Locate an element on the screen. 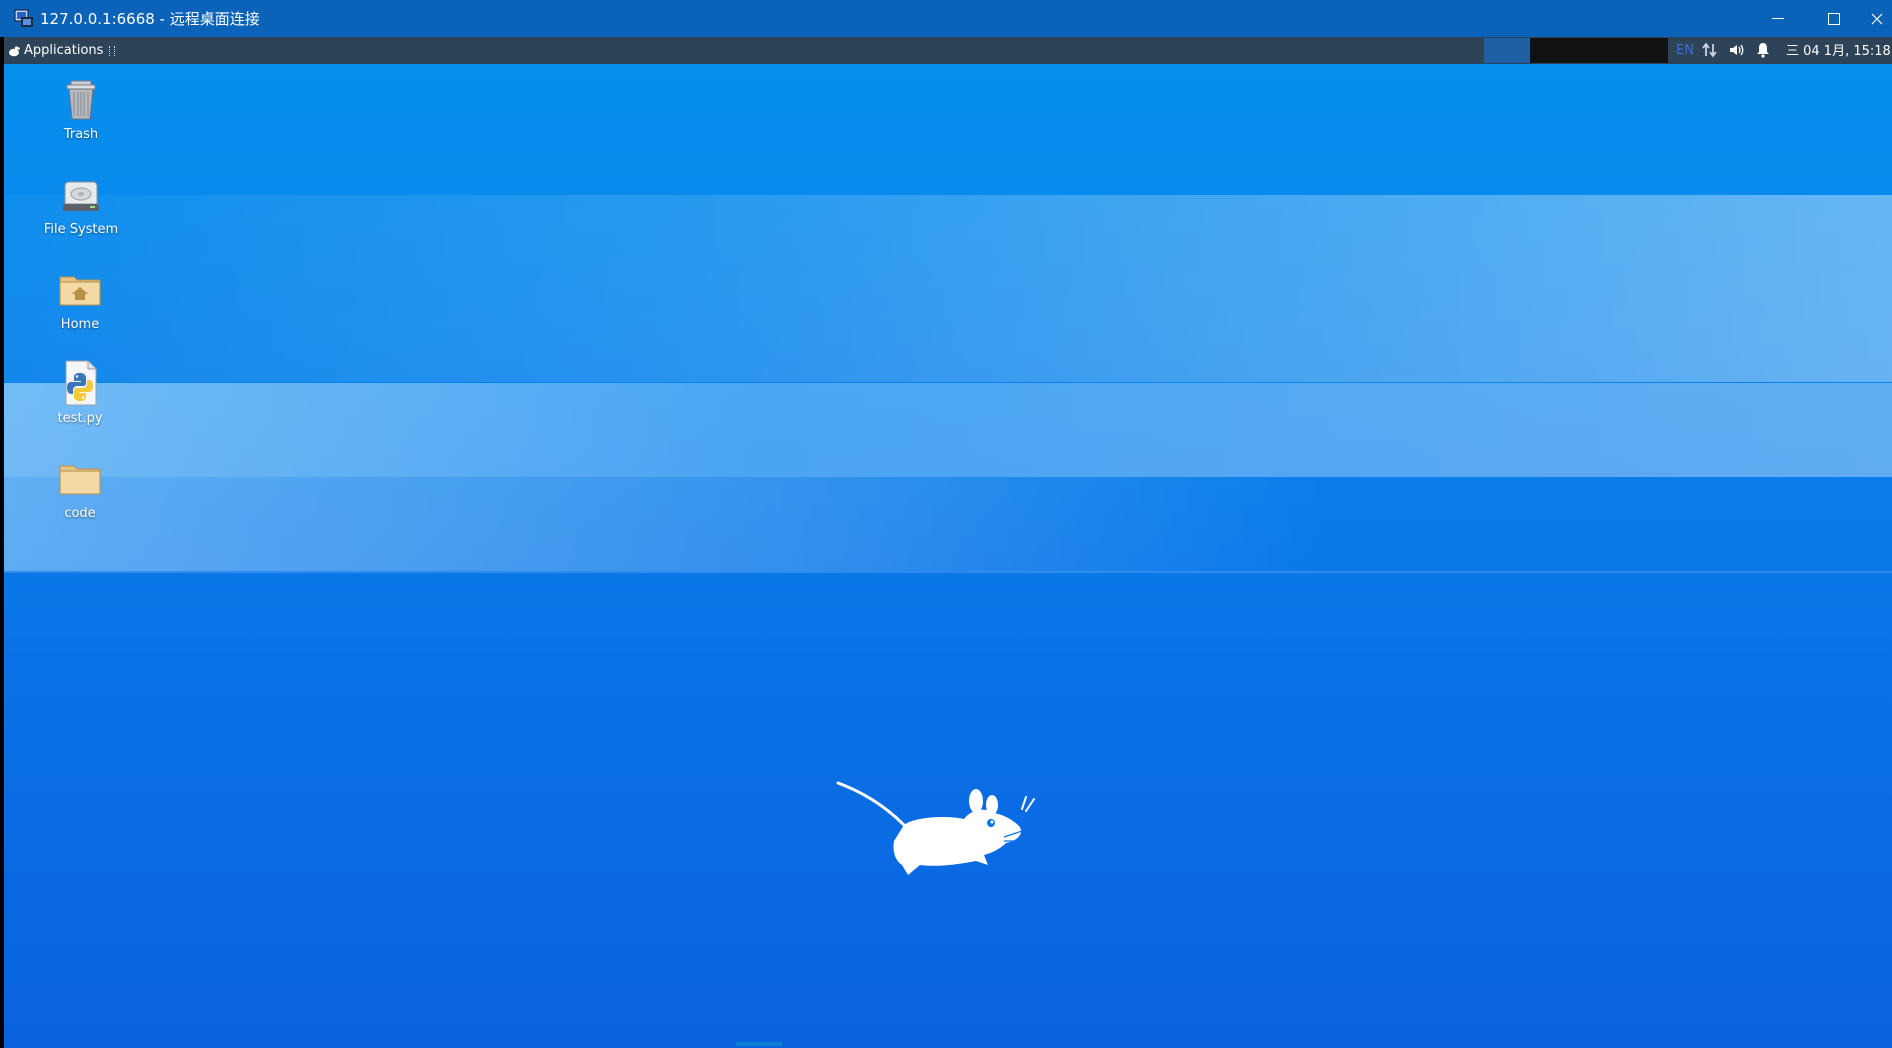 Image resolution: width=1892 pixels, height=1048 pixels. desktop-icon-label: code is located at coordinates (80, 513).